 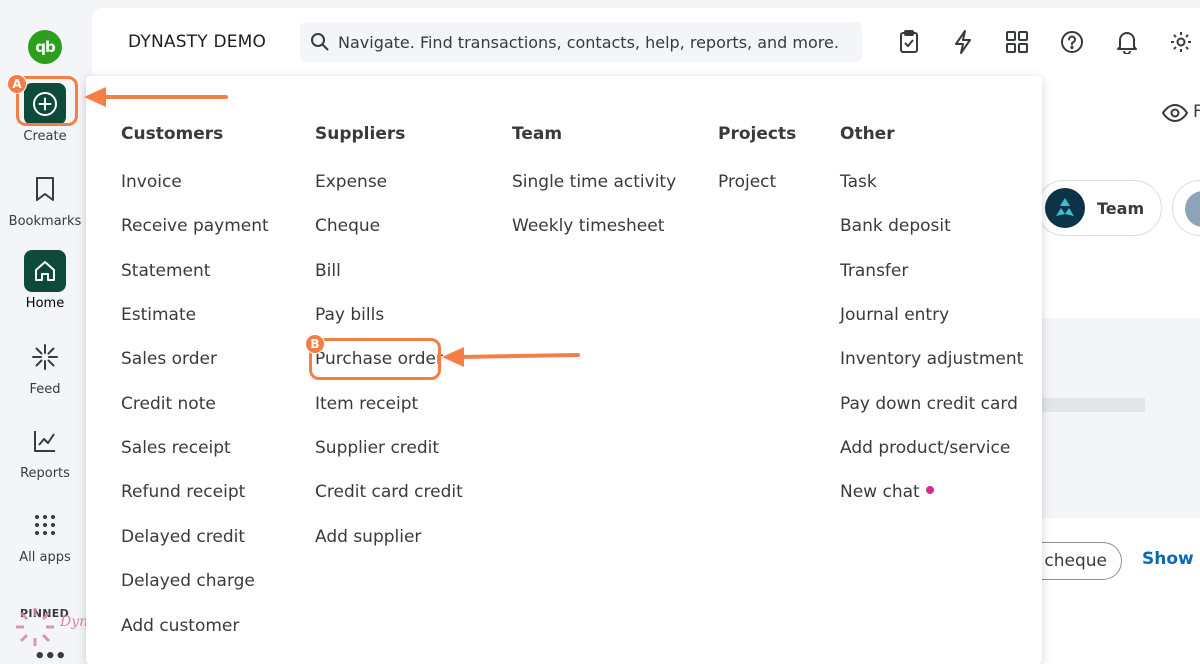 I want to click on menu-item-journal-entry: Journal entry, so click(x=894, y=315).